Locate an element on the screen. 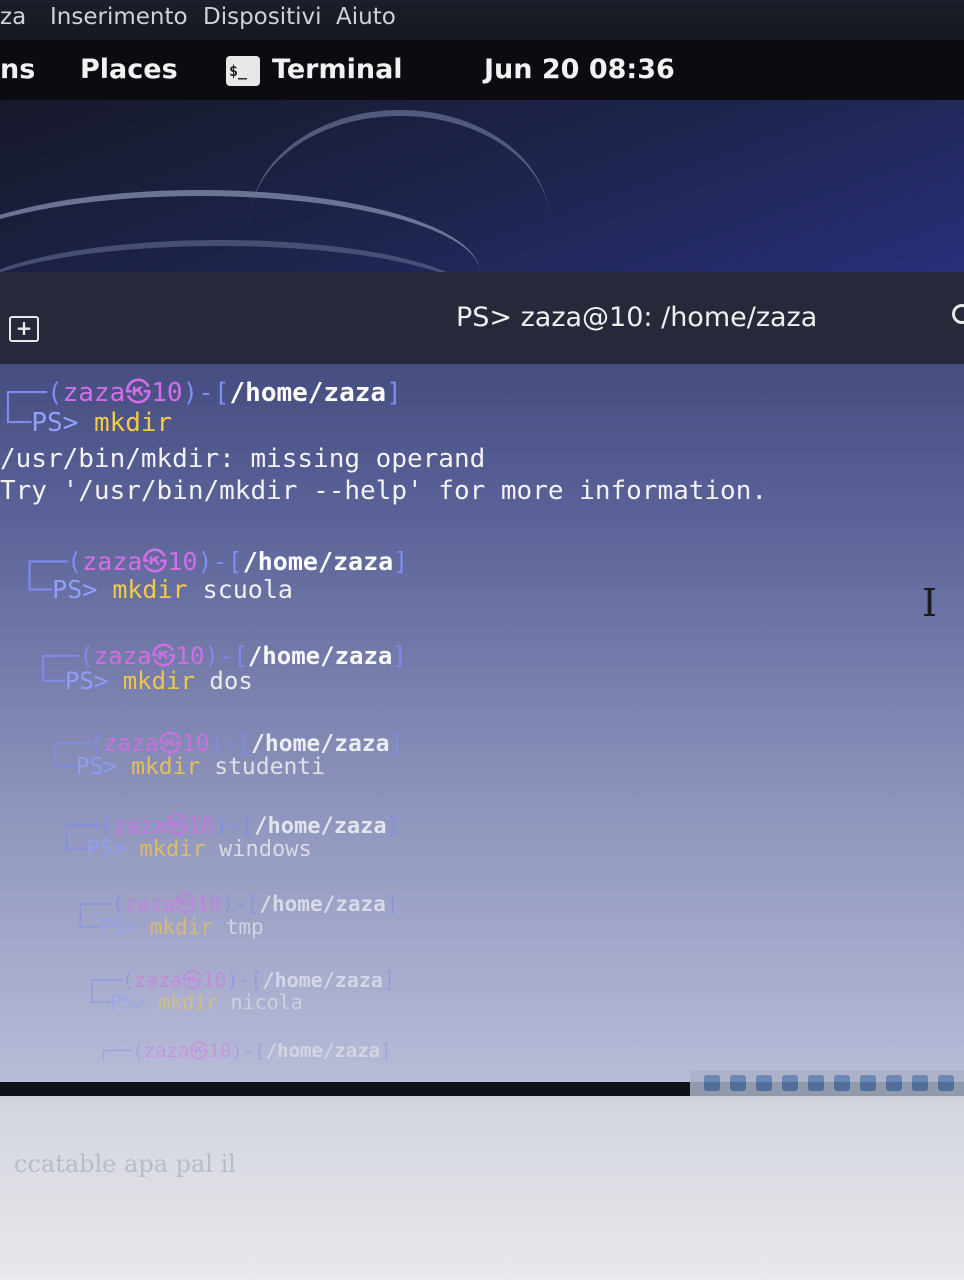 This screenshot has width=964, height=1280. command-line: └─PS> mkdir dos is located at coordinates (144, 681).